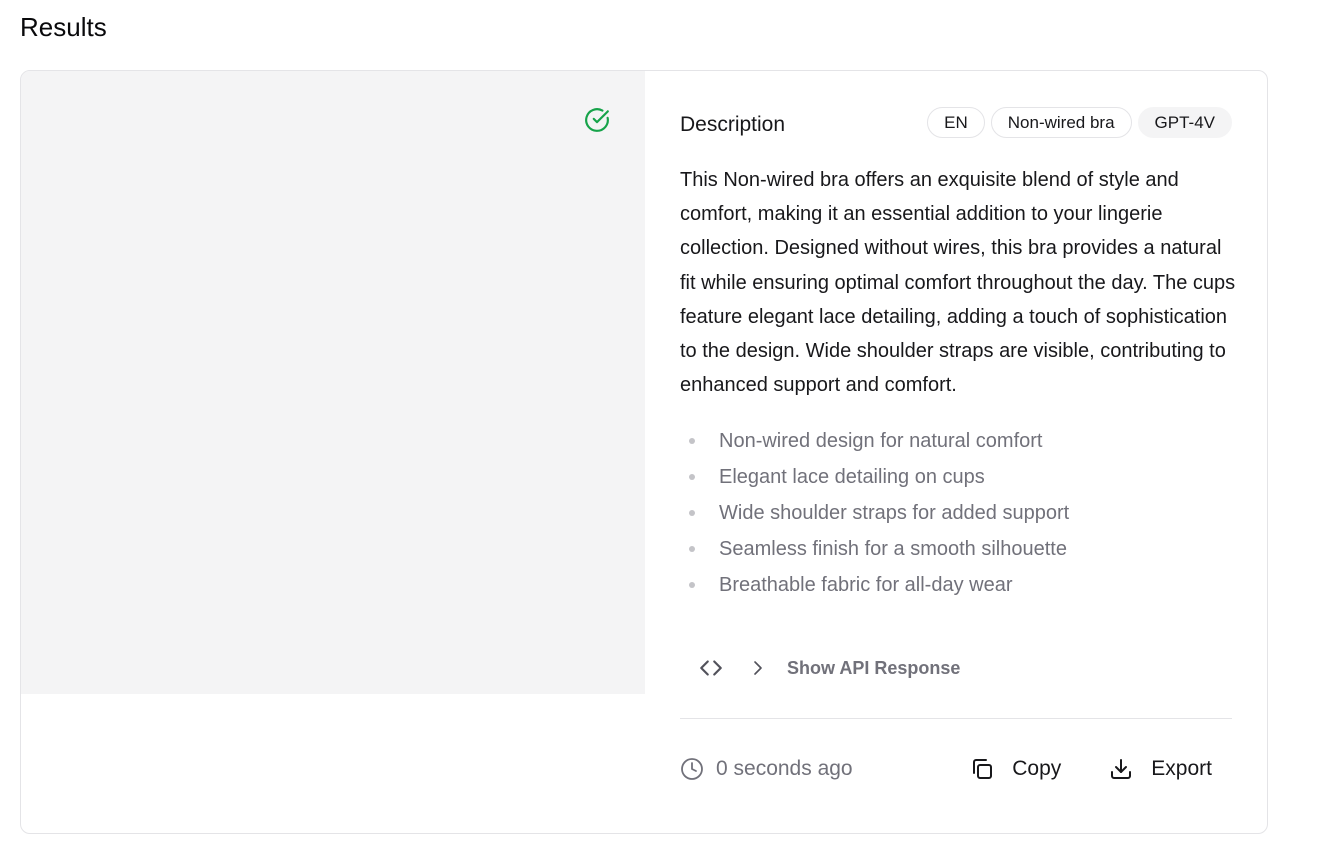 The image size is (1325, 864). I want to click on model-badge: GPT-4V, so click(1184, 122).